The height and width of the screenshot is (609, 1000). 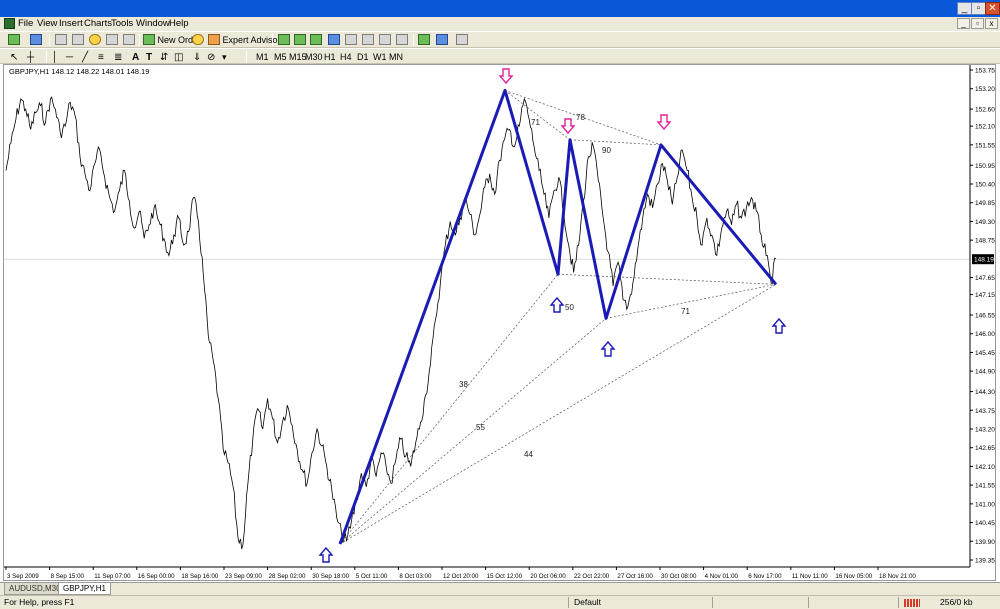 I want to click on vertical-line-button: │, so click(x=55, y=57).